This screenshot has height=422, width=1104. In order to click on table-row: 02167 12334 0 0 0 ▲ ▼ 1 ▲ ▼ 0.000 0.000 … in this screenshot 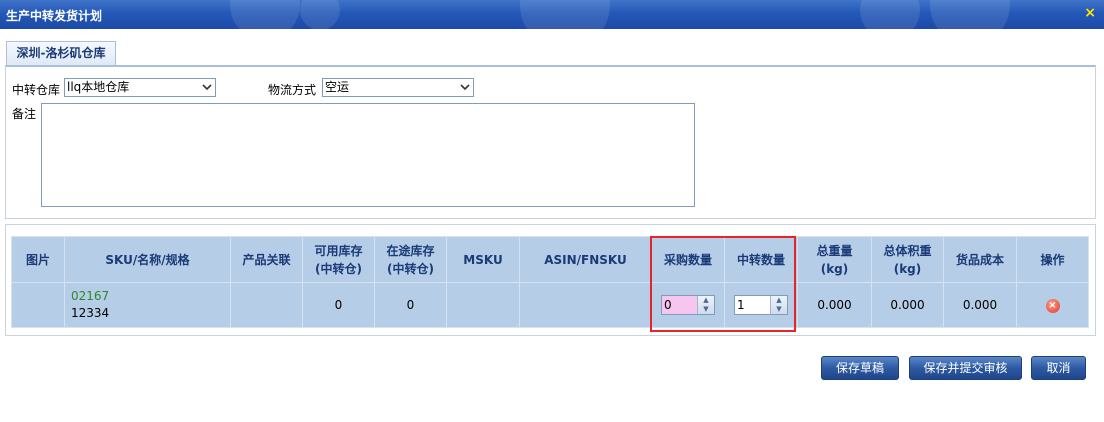, I will do `click(550, 305)`.